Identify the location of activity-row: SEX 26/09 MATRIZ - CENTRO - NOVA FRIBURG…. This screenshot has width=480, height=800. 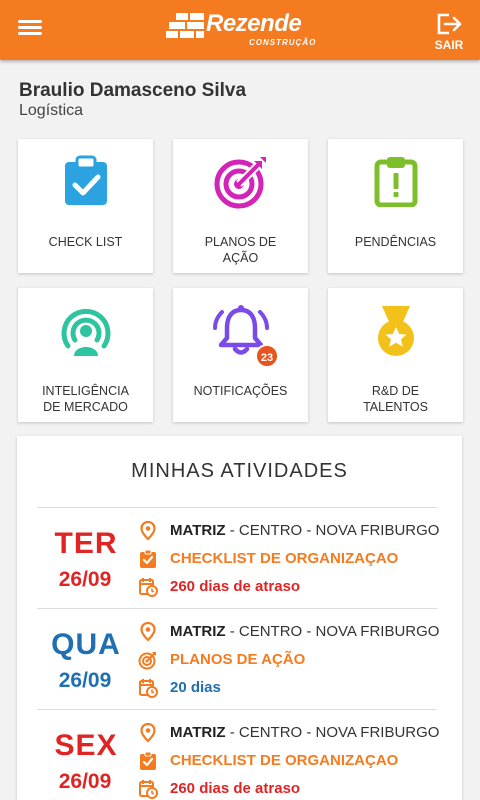
(238, 754).